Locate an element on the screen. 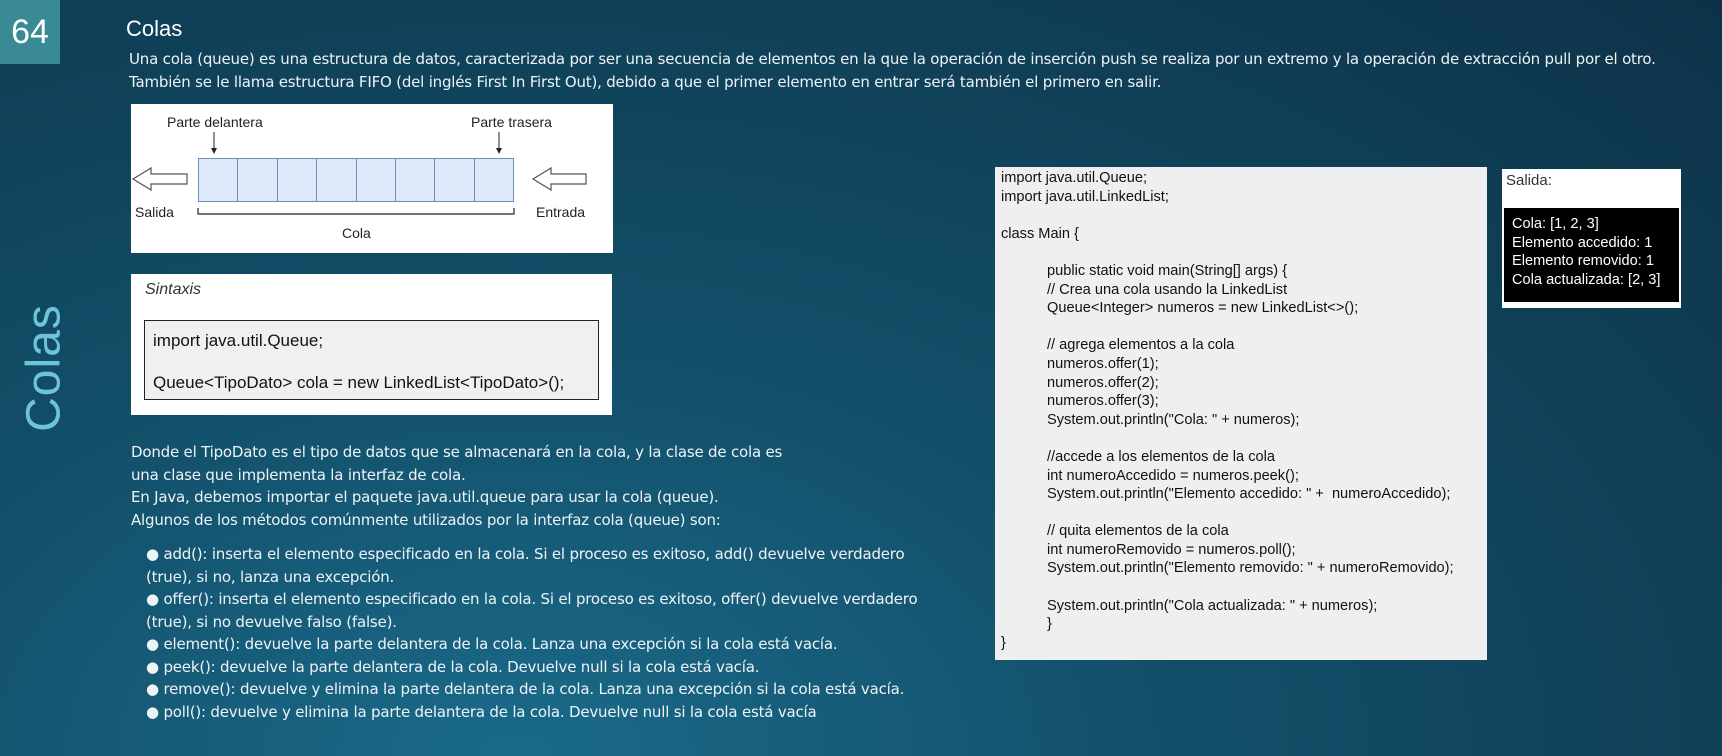 This screenshot has height=756, width=1722. page-title: Colas is located at coordinates (154, 28).